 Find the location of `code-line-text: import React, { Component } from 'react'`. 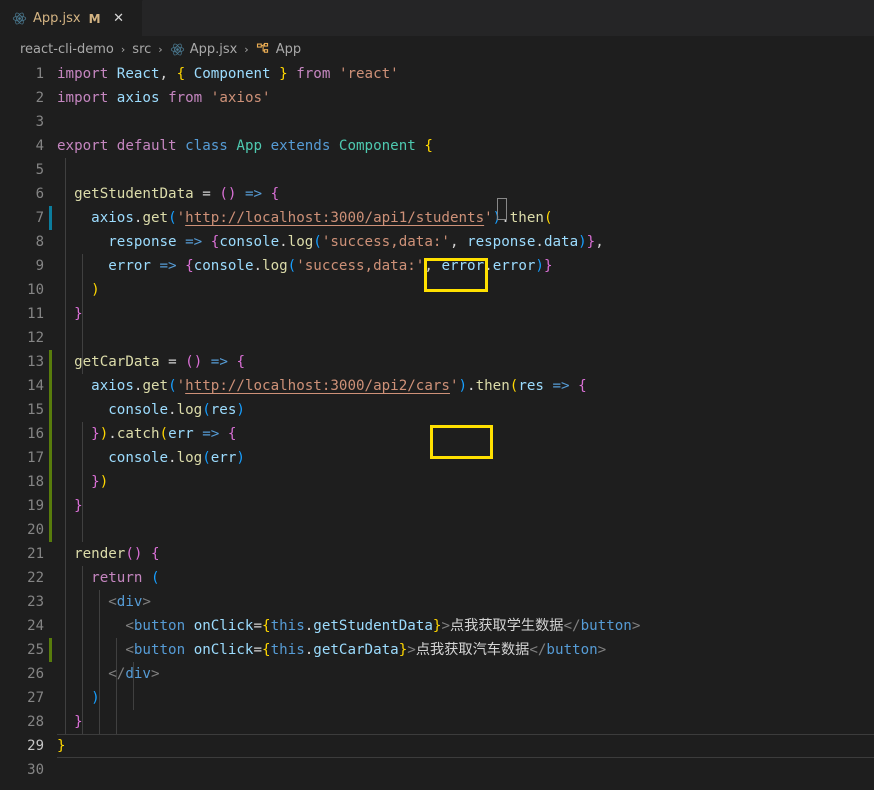

code-line-text: import React, { Component } from 'react' is located at coordinates (228, 74).